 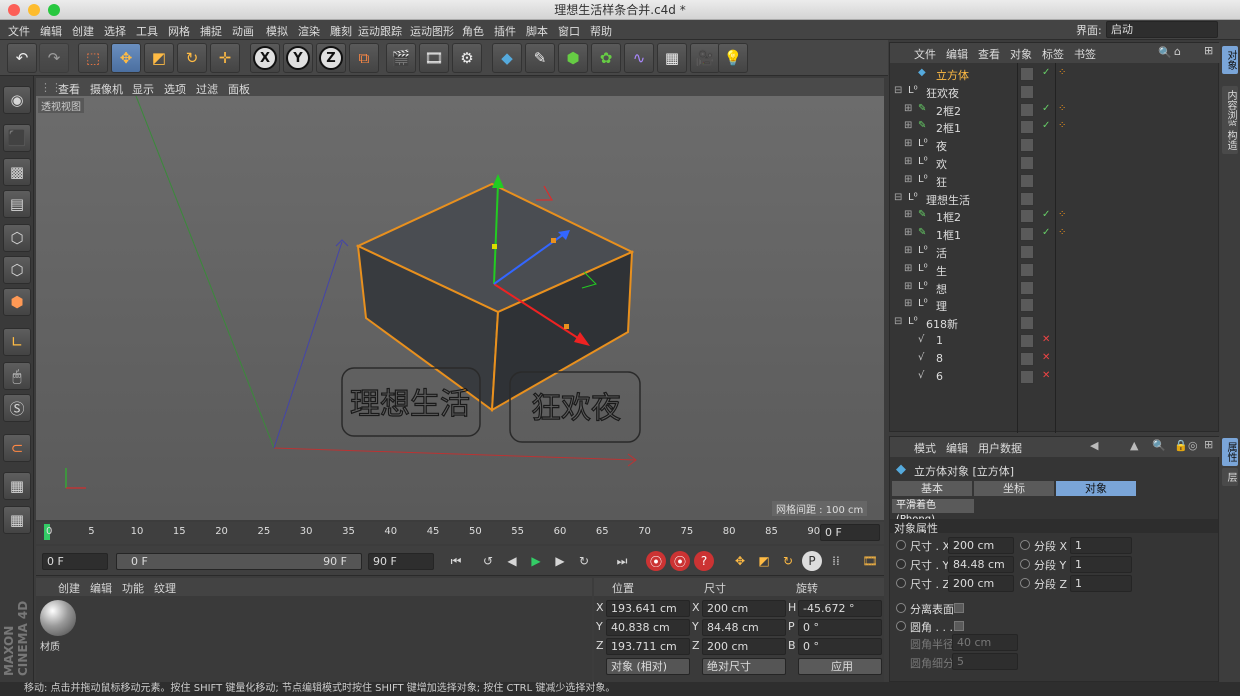 What do you see at coordinates (606, 58) in the screenshot?
I see `cloner-icon: ✿` at bounding box center [606, 58].